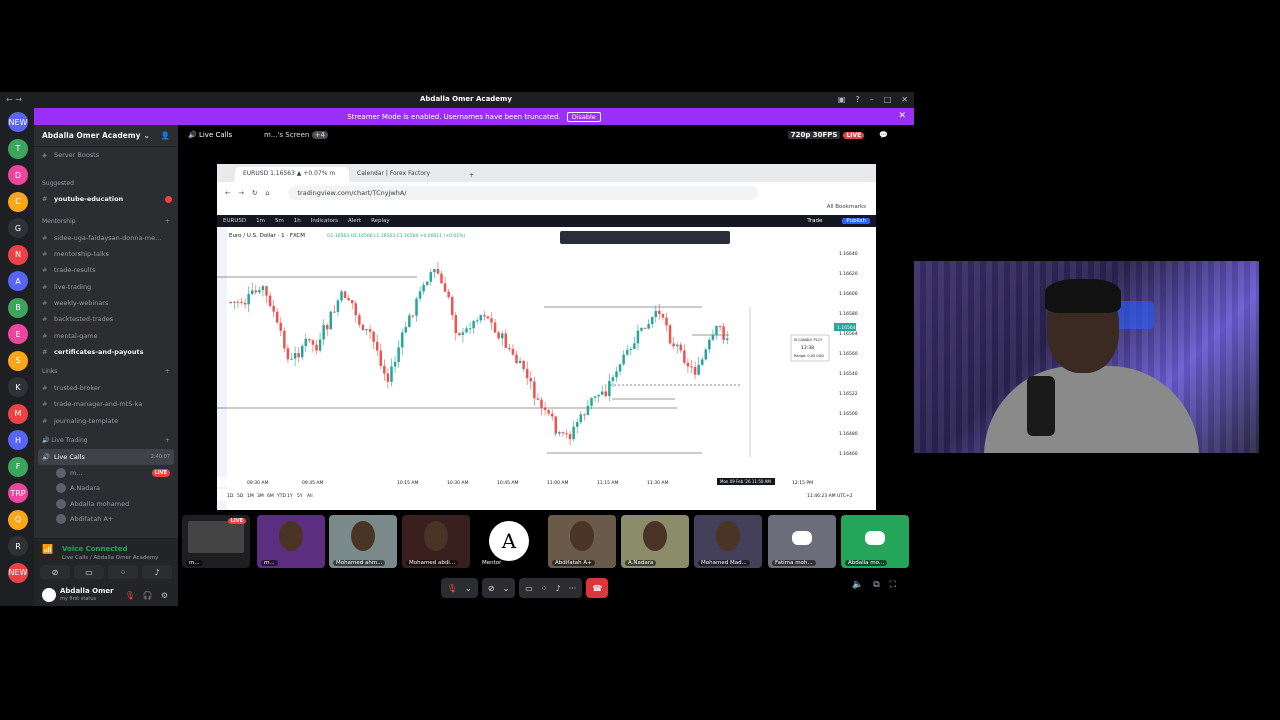  What do you see at coordinates (354, 221) in the screenshot?
I see `alert-button: Alert` at bounding box center [354, 221].